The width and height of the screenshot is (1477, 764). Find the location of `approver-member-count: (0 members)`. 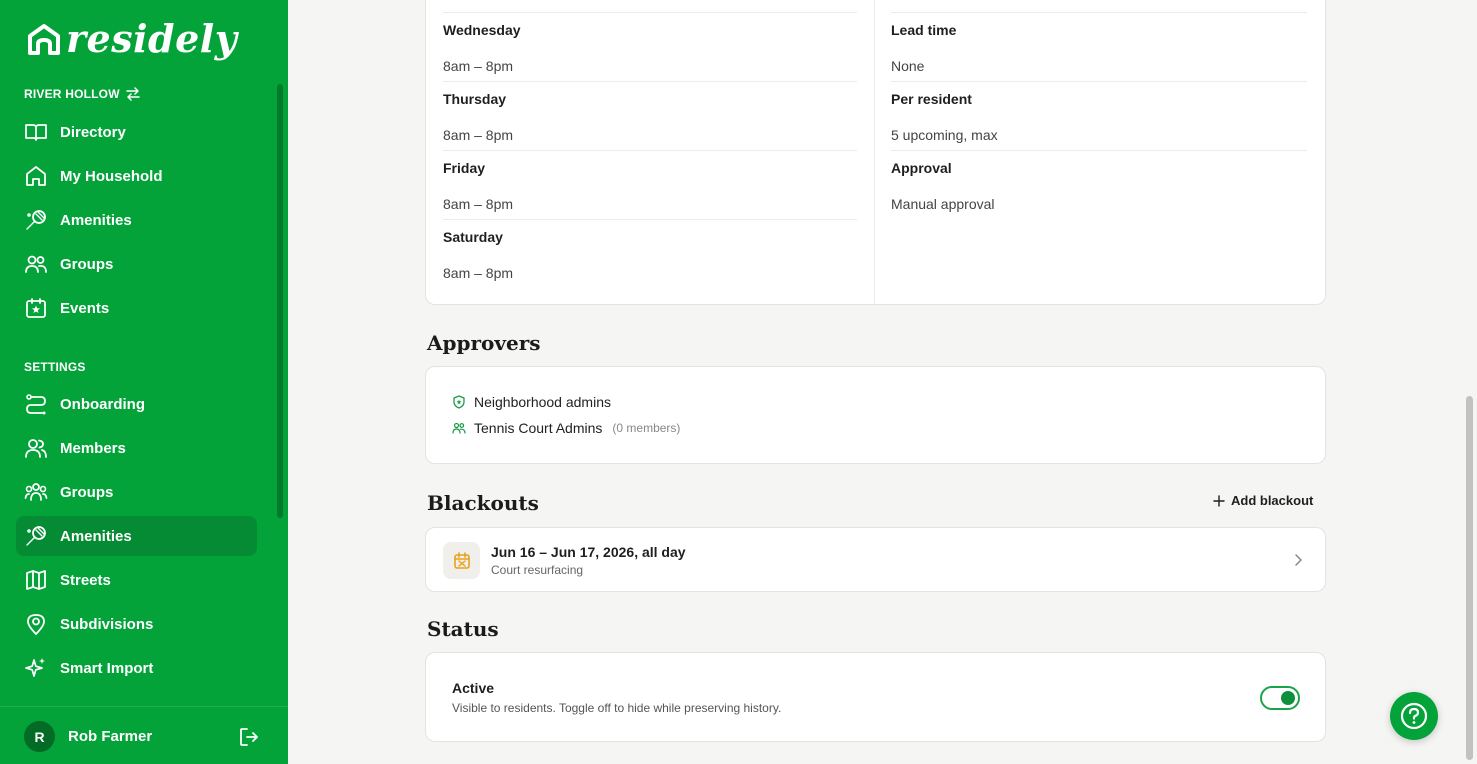

approver-member-count: (0 members) is located at coordinates (646, 428).